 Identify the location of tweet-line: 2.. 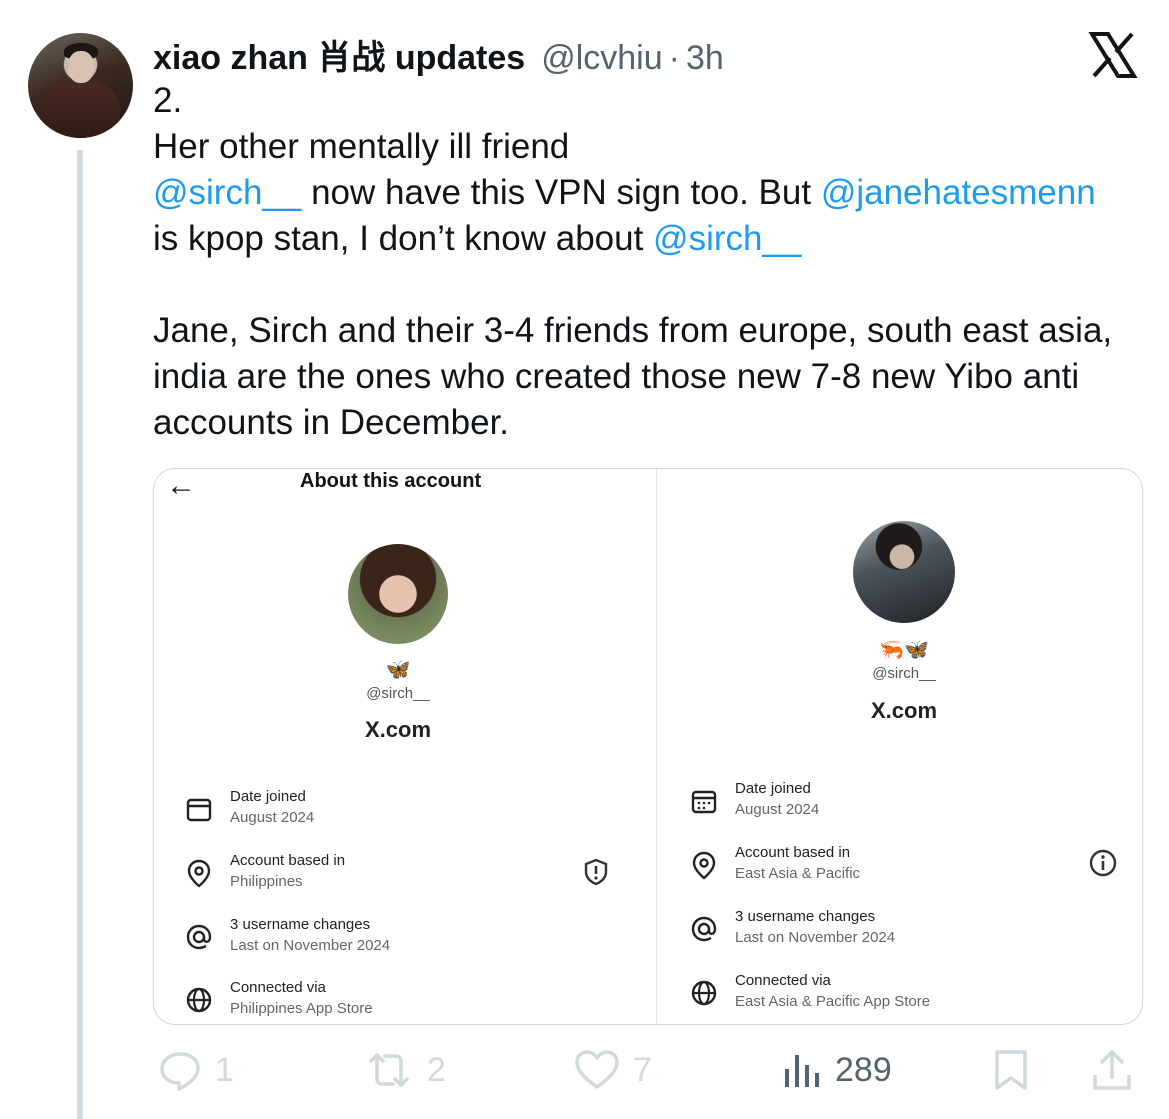
(168, 100).